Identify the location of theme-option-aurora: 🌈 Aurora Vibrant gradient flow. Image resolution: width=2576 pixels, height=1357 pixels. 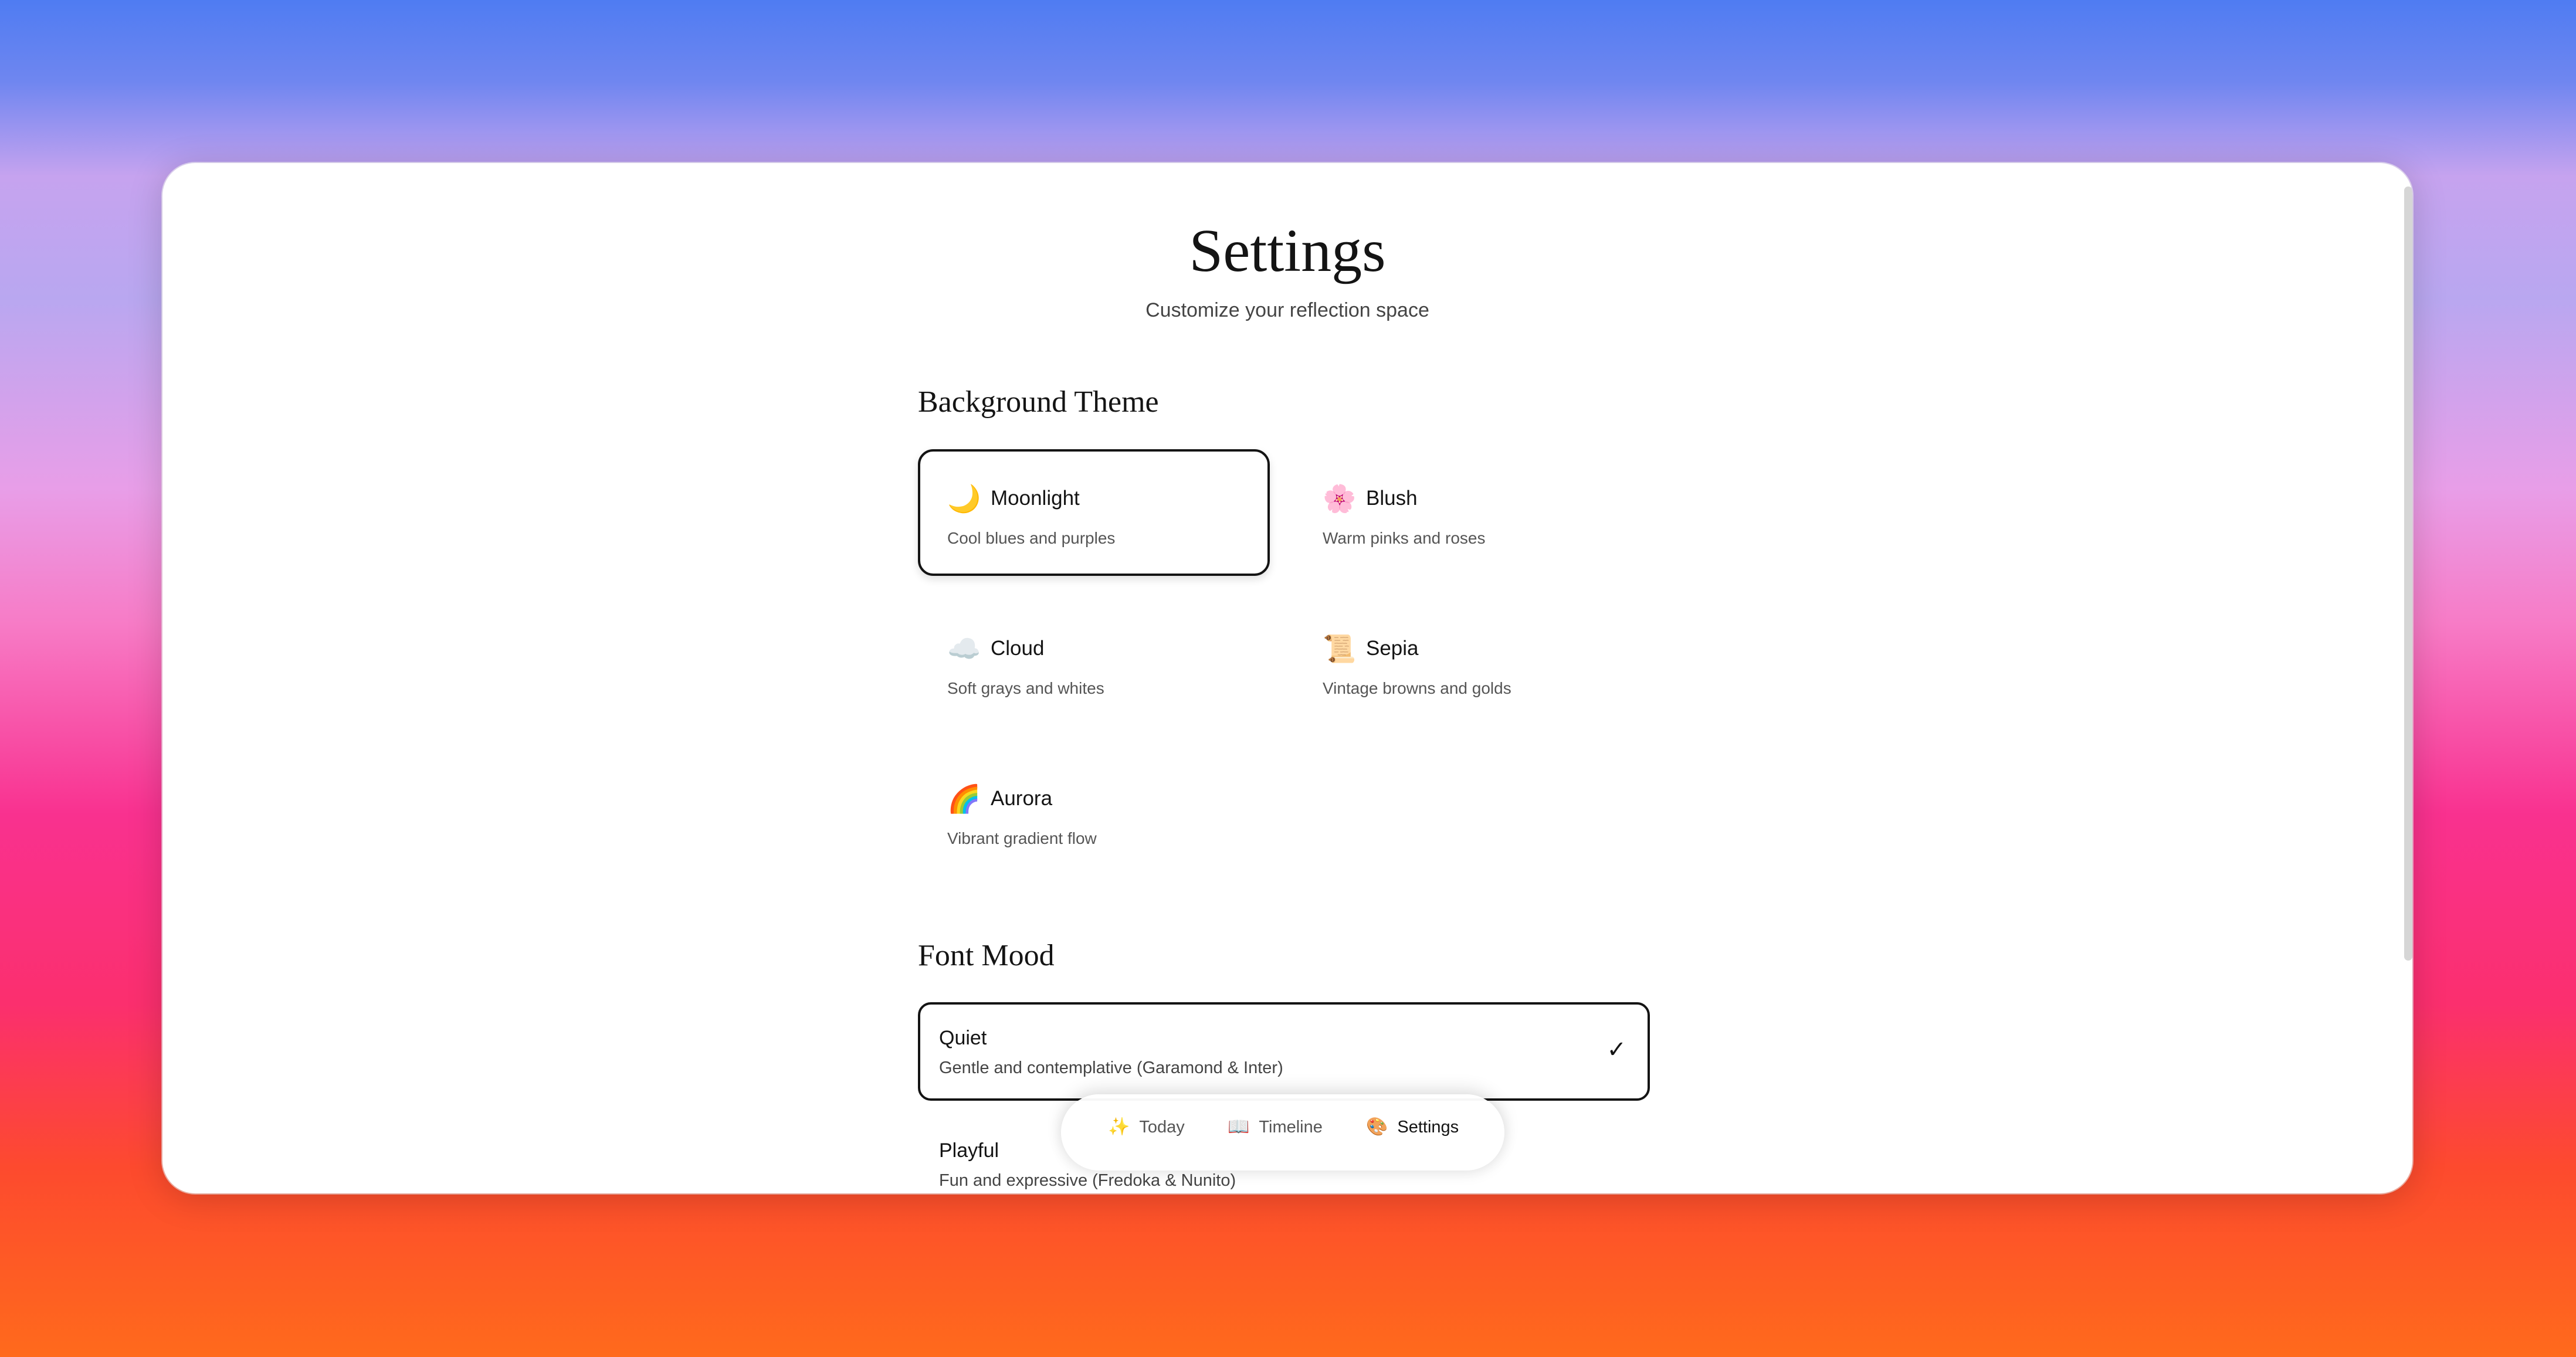
(1094, 812).